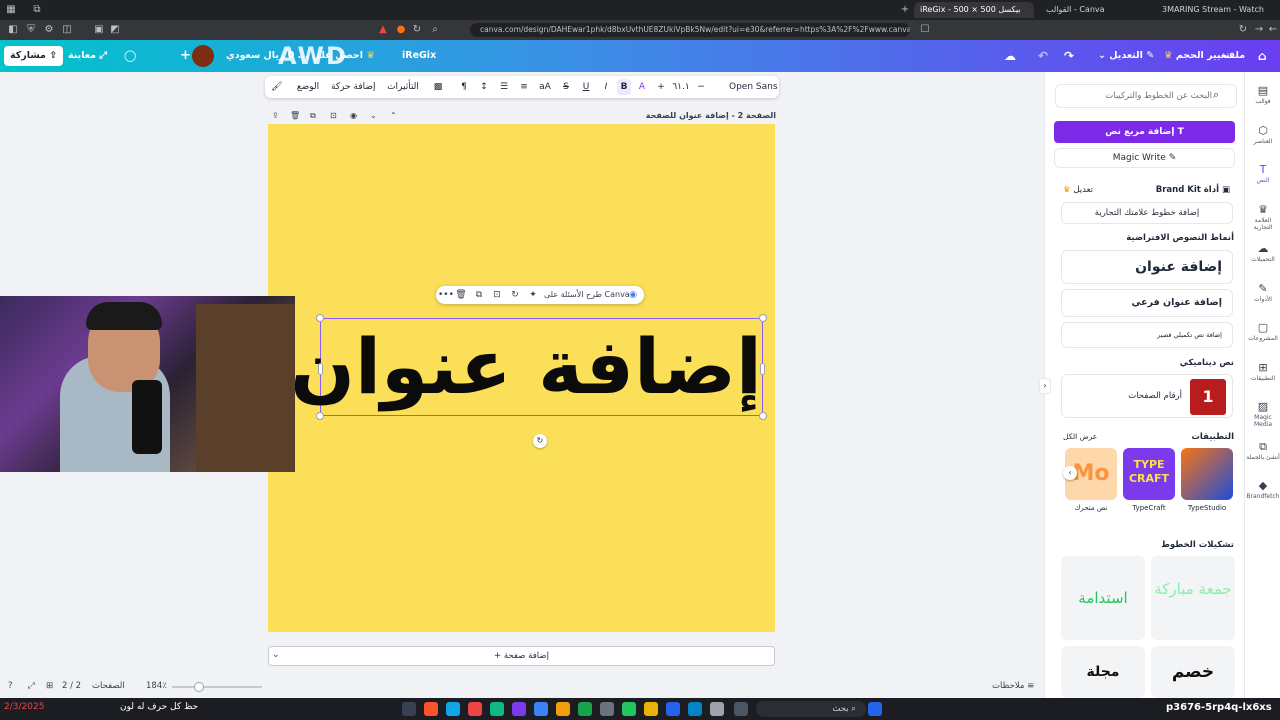 The image size is (1280, 720). What do you see at coordinates (1095, 10) in the screenshot?
I see `tab-templates: القوالب - Canva` at bounding box center [1095, 10].